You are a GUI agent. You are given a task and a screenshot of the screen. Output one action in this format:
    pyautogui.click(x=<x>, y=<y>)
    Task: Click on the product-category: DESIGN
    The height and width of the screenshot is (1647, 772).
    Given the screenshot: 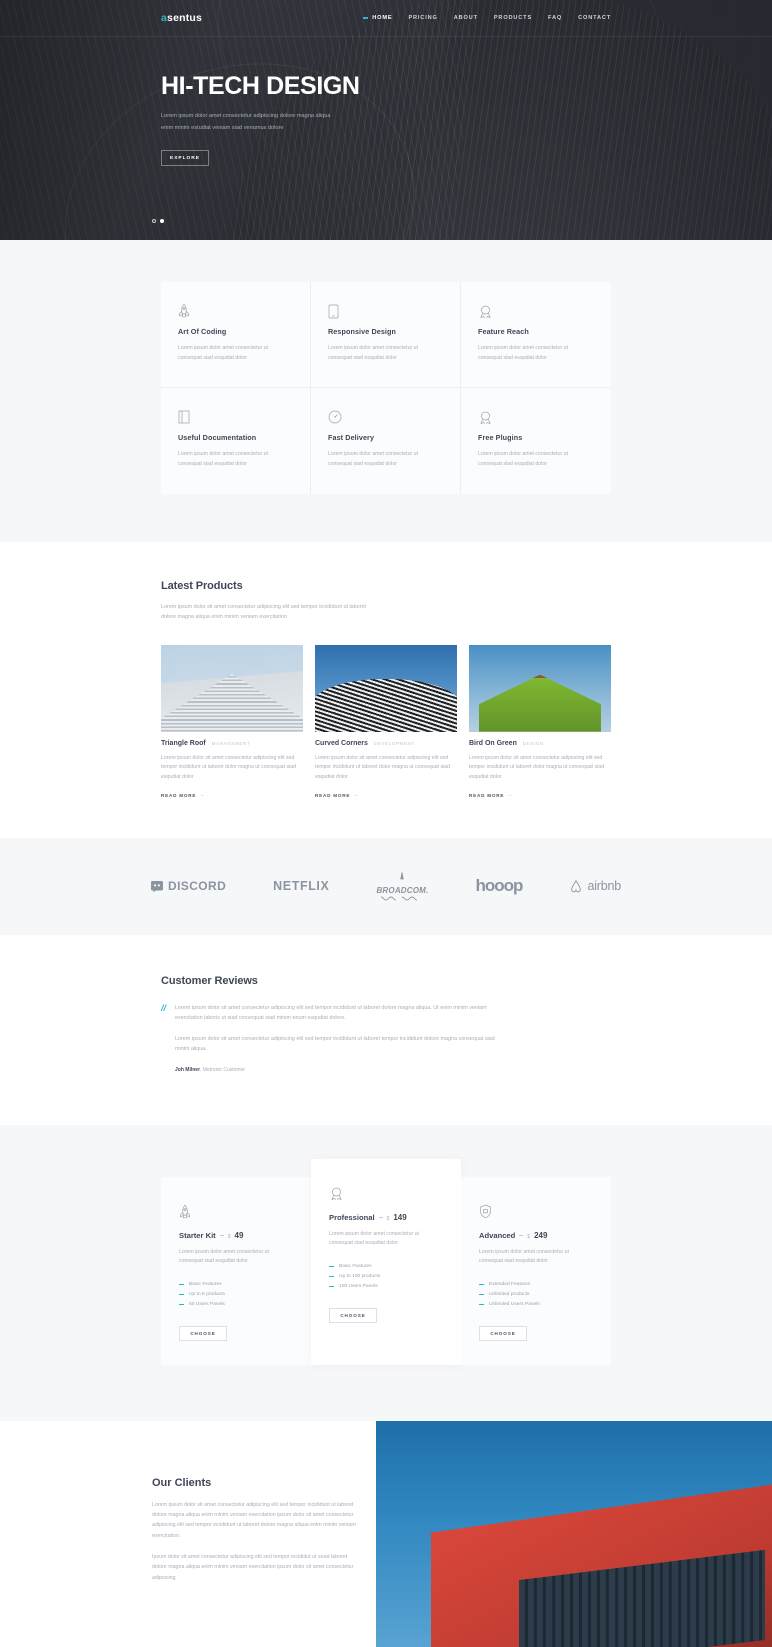 What is the action you would take?
    pyautogui.click(x=533, y=743)
    